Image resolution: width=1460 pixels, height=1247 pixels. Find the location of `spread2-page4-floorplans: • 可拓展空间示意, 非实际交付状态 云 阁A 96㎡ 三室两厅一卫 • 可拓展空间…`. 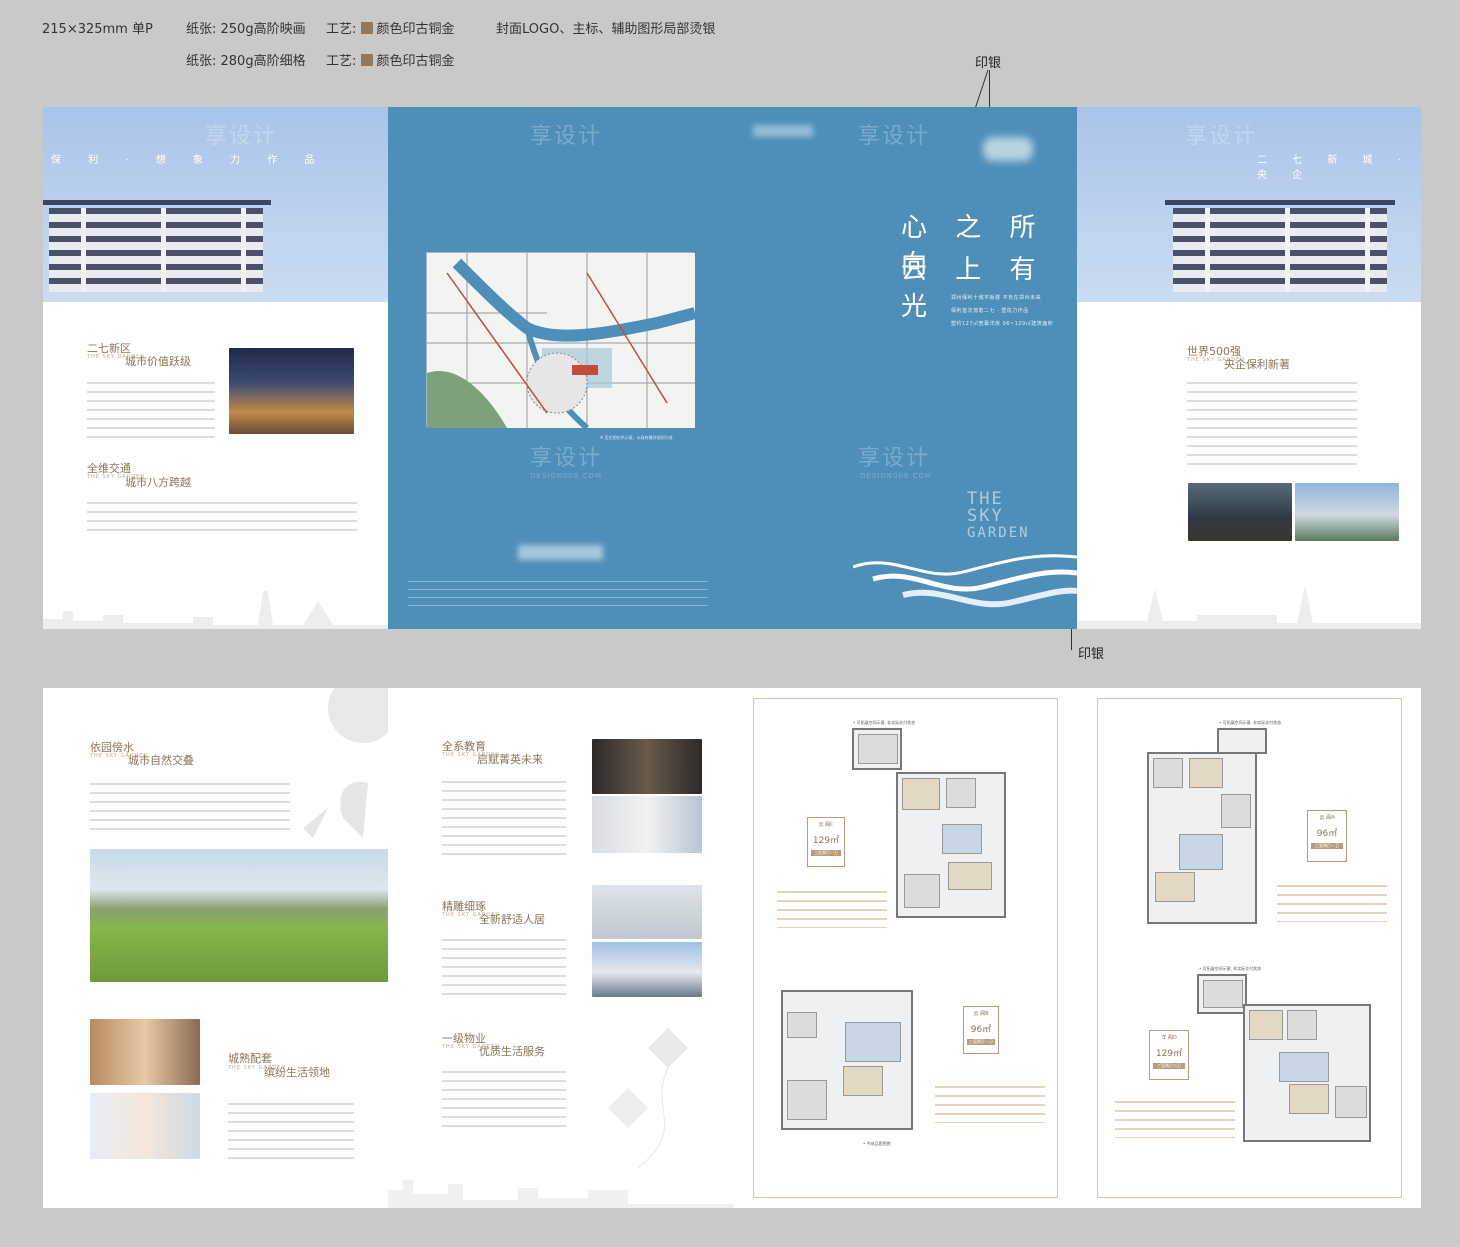

spread2-page4-floorplans: • 可拓展空间示意, 非实际交付状态 云 阁A 96㎡ 三室两厅一卫 • 可拓展空间… is located at coordinates (1249, 948).